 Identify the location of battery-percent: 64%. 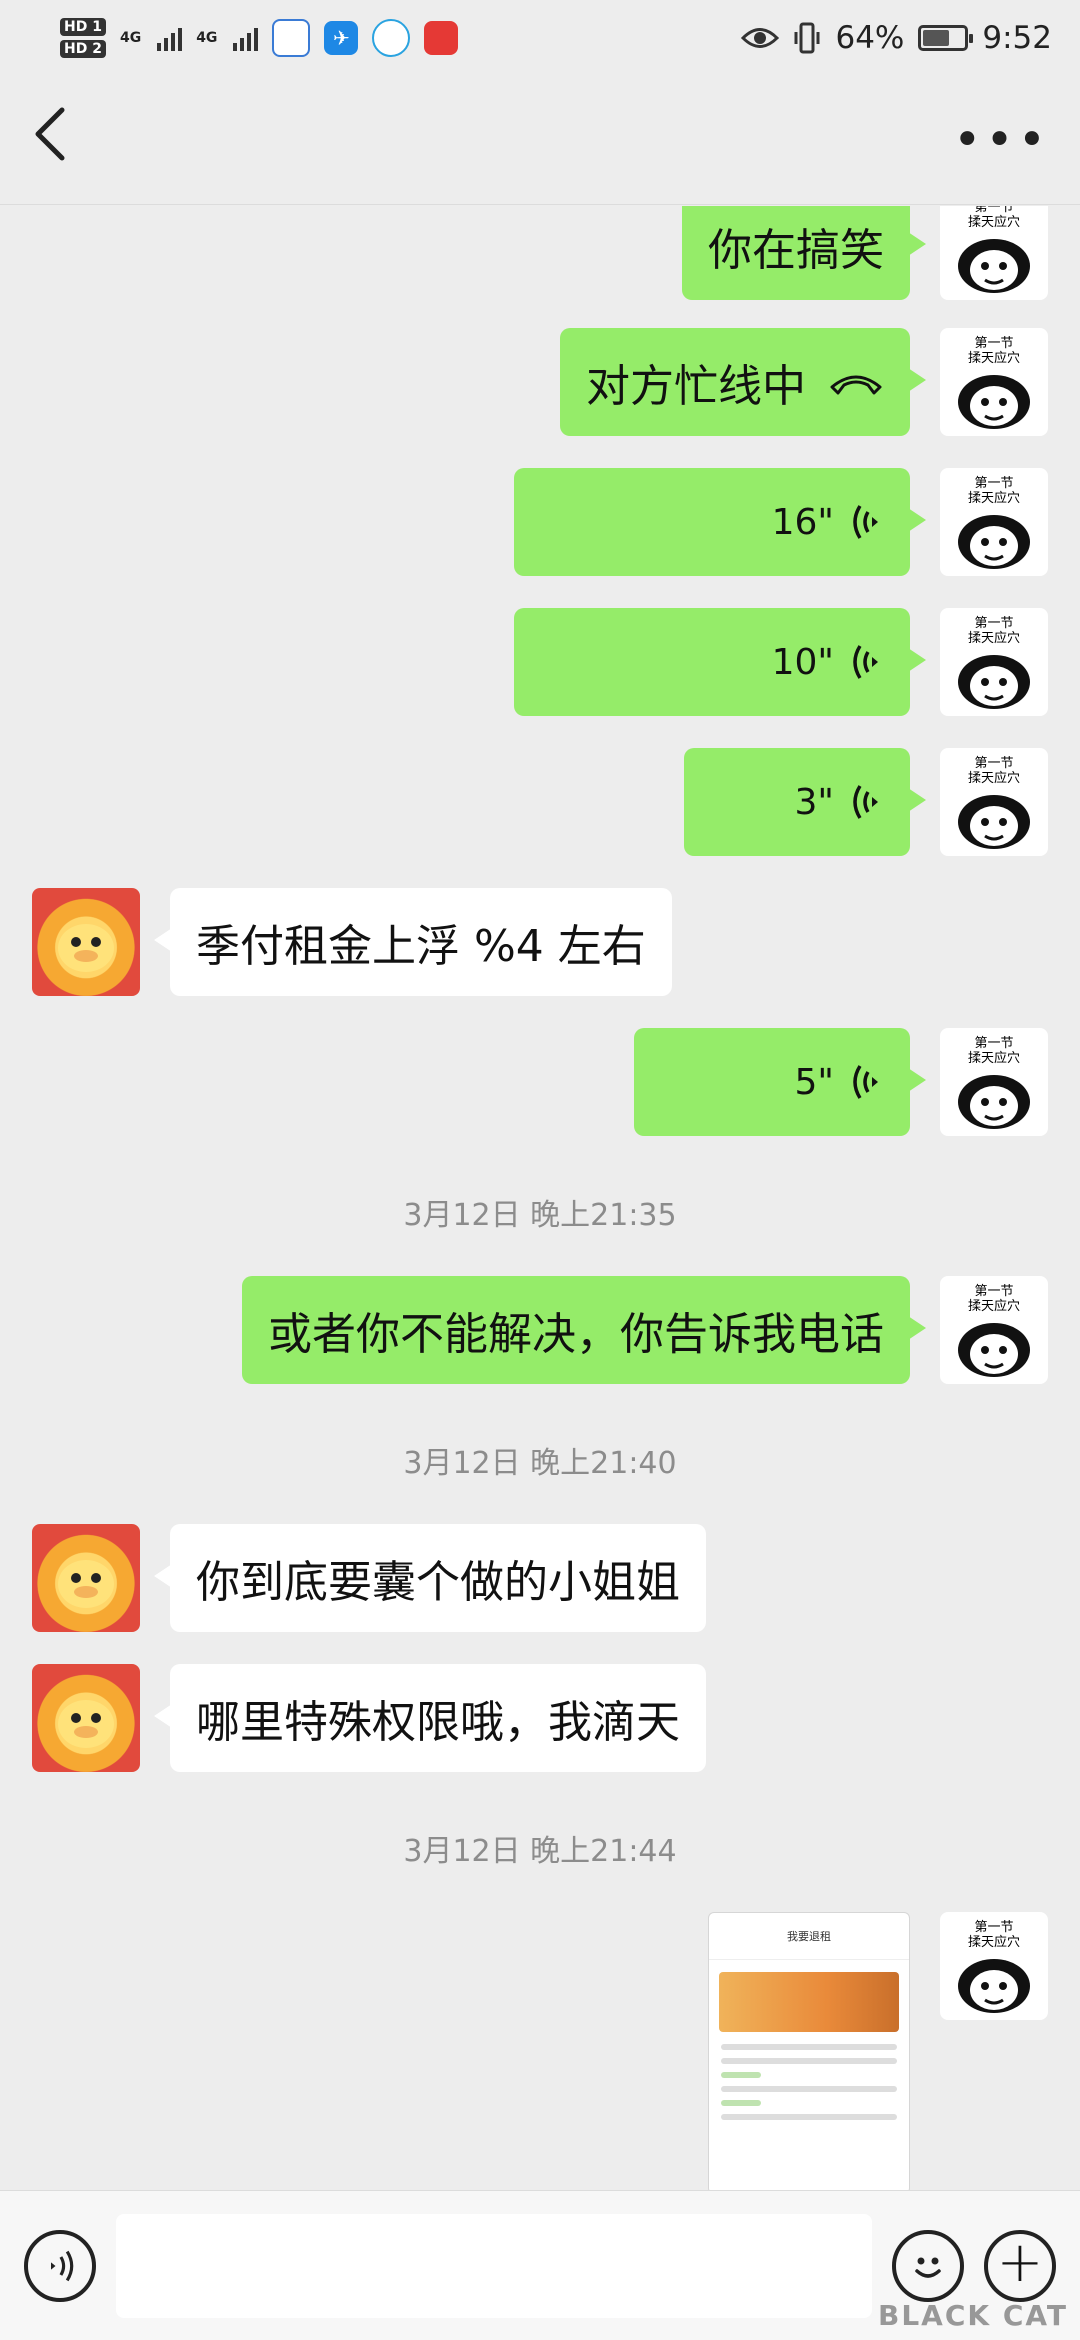
(870, 37).